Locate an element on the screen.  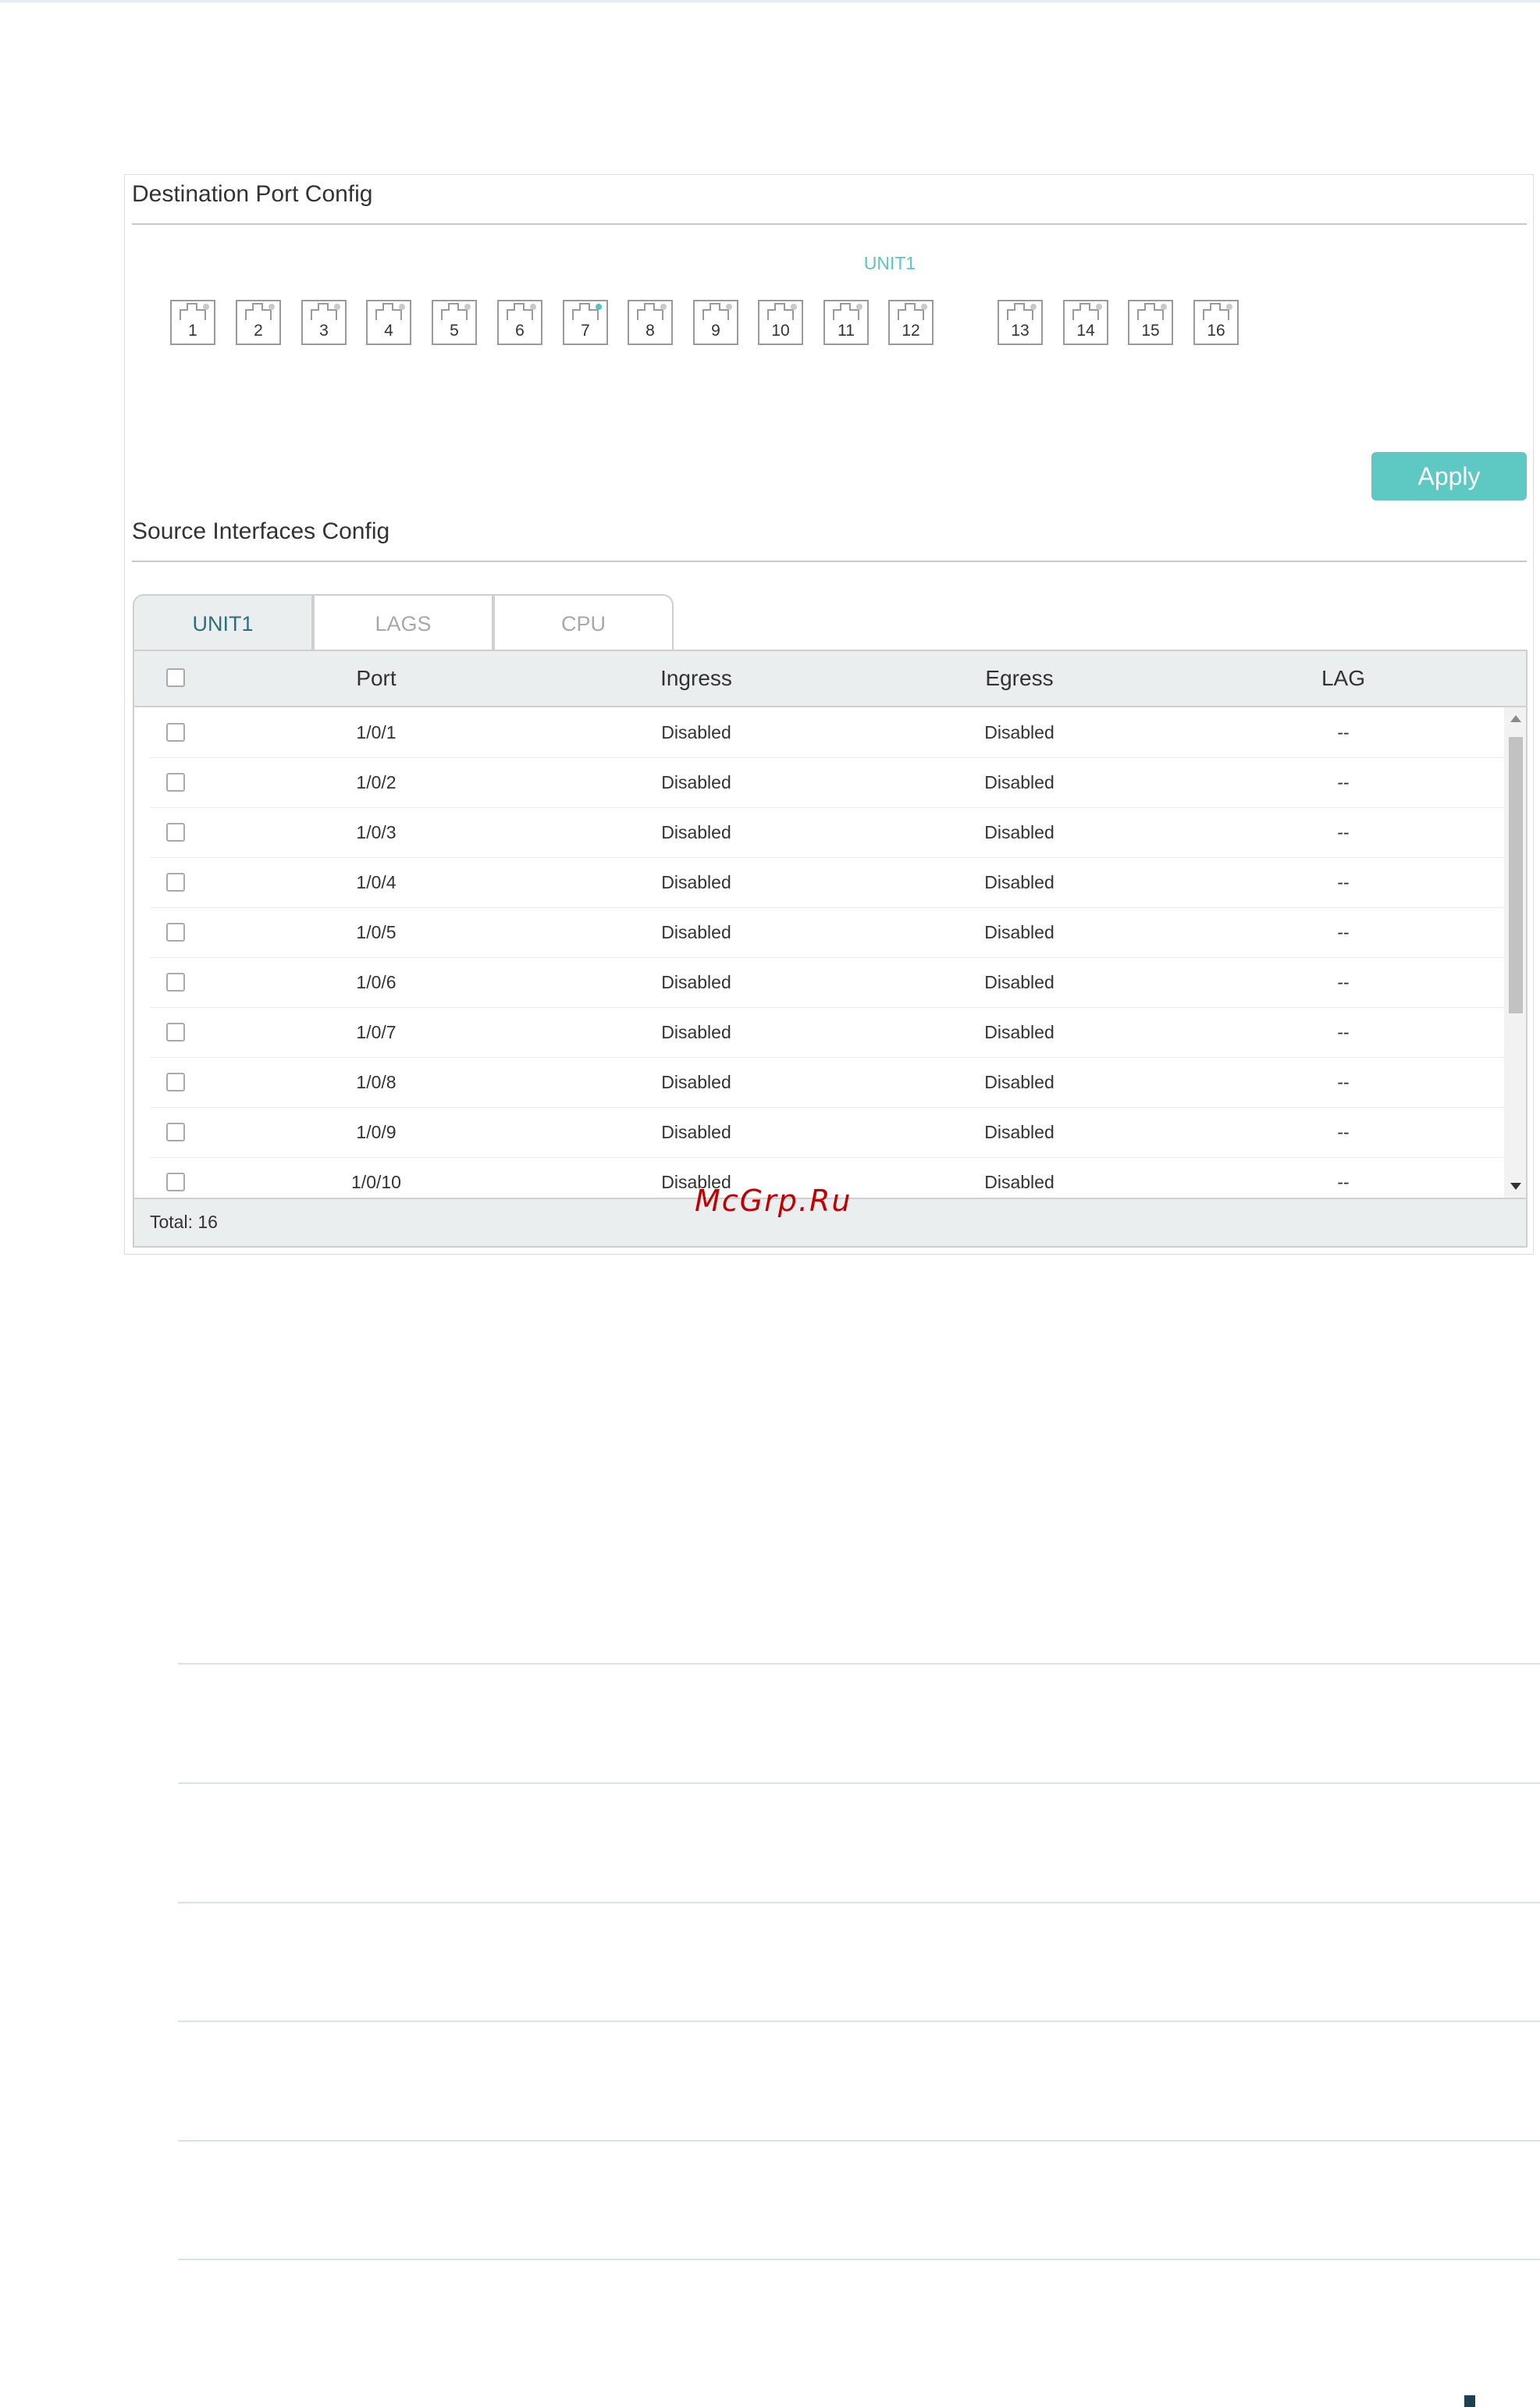
port-6: 6 is located at coordinates (519, 322).